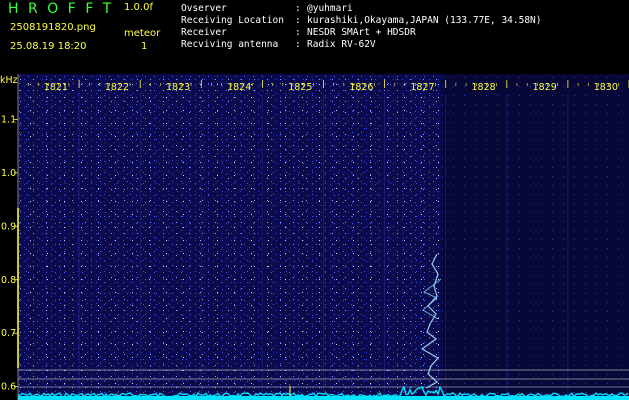  Describe the element at coordinates (64, 9) in the screenshot. I see `app-title: HROFFT` at that location.